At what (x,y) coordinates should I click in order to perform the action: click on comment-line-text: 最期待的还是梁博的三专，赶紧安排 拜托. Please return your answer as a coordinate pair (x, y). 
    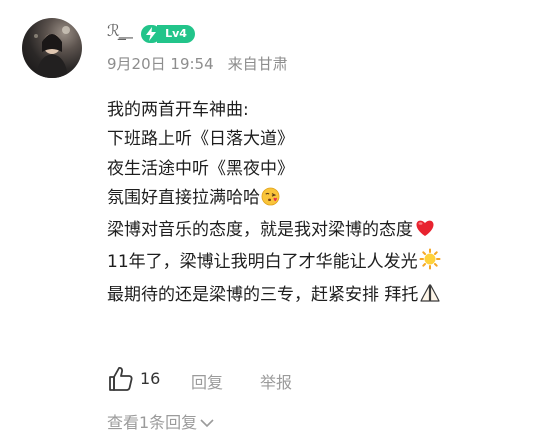
    Looking at the image, I should click on (263, 294).